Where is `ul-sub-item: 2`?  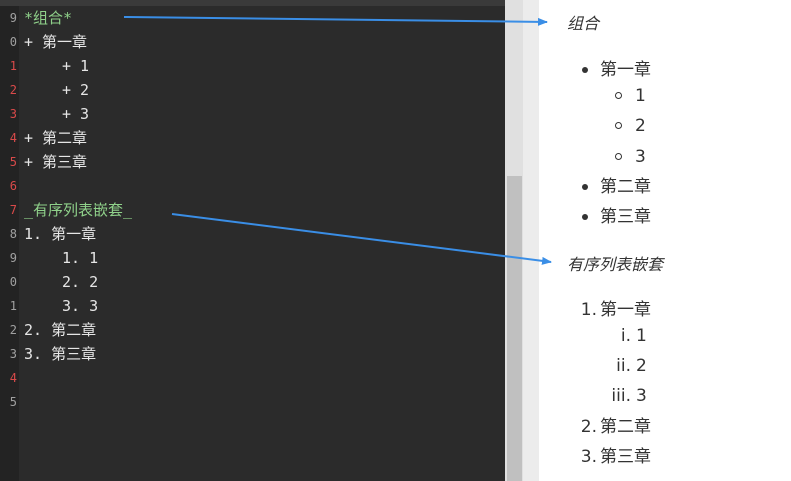 ul-sub-item: 2 is located at coordinates (640, 126).